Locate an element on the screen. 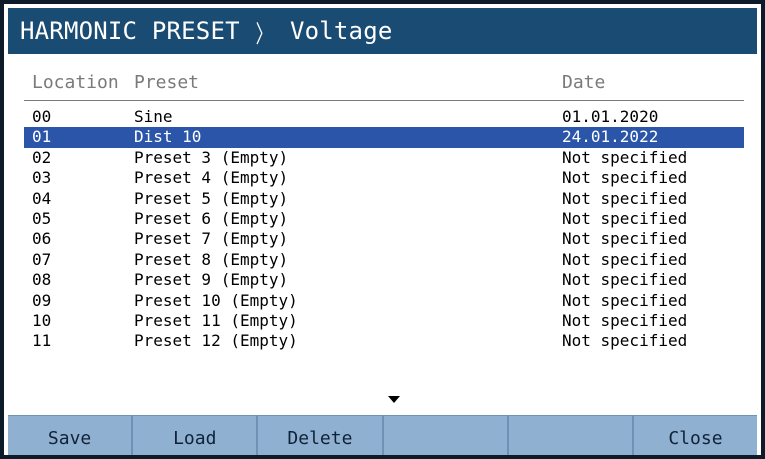  row-location: 00 is located at coordinates (42, 116).